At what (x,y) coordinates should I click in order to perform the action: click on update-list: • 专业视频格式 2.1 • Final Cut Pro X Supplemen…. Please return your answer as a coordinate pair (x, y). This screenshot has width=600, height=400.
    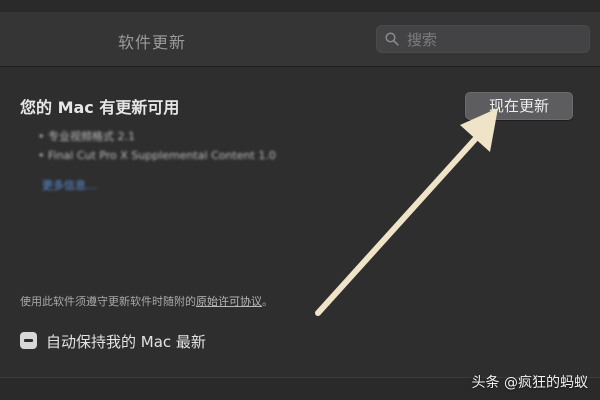
    Looking at the image, I should click on (157, 146).